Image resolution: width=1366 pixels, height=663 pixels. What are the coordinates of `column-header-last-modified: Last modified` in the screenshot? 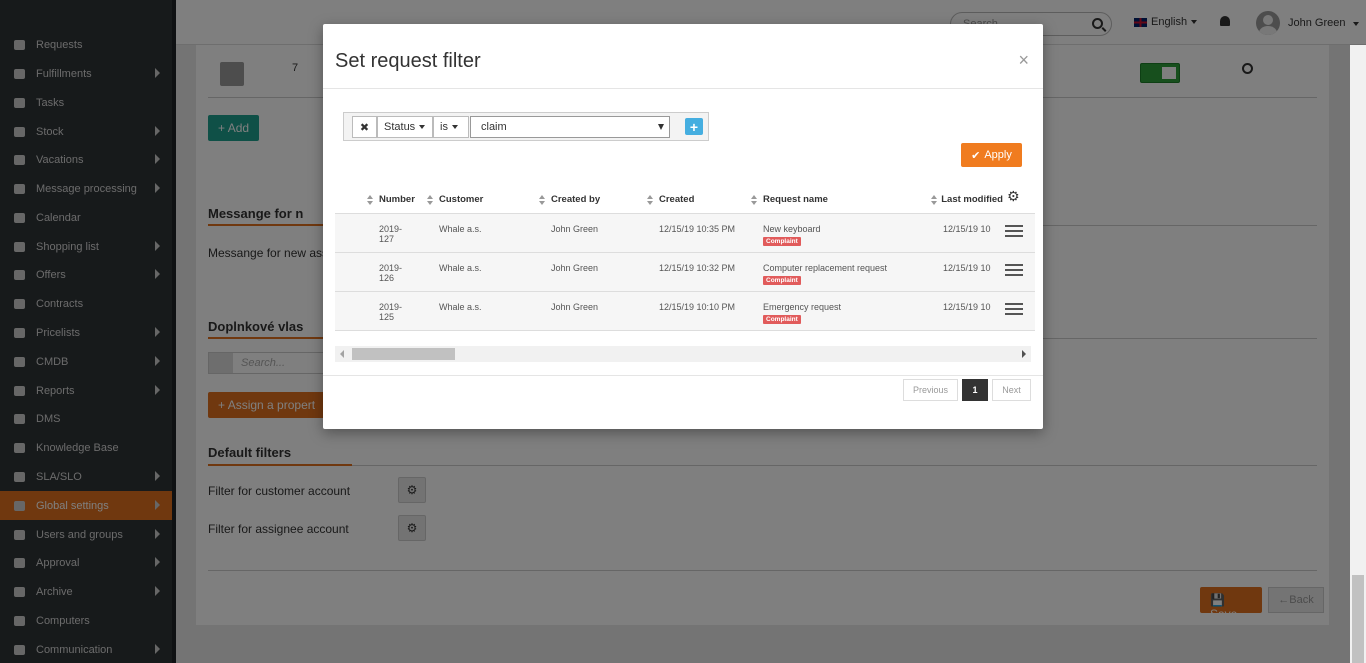 It's located at (967, 199).